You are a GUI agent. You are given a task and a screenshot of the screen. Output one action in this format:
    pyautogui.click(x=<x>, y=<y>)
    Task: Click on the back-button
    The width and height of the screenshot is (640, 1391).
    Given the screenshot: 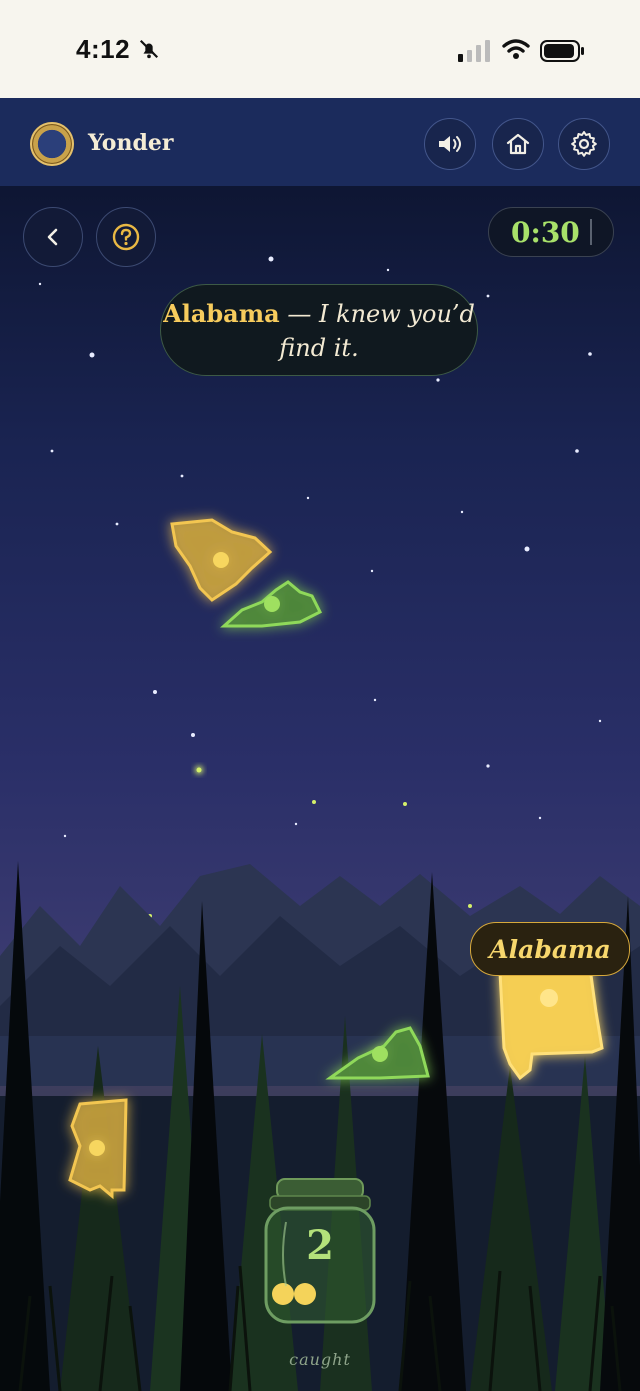 What is the action you would take?
    pyautogui.click(x=53, y=237)
    